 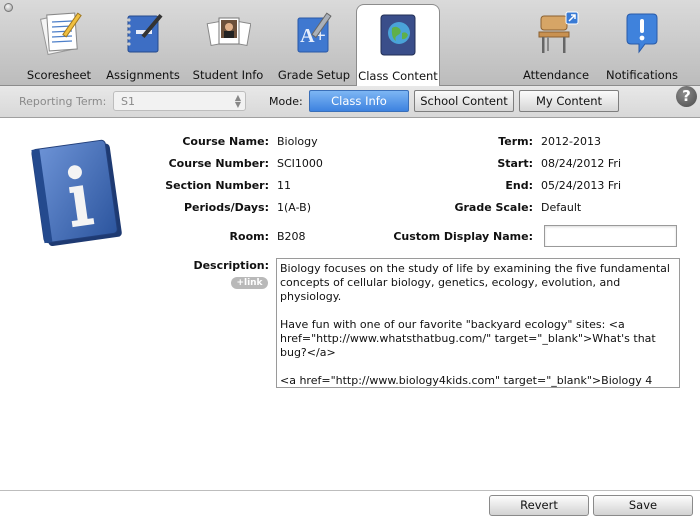 I want to click on add-link-button: +link, so click(x=249, y=283).